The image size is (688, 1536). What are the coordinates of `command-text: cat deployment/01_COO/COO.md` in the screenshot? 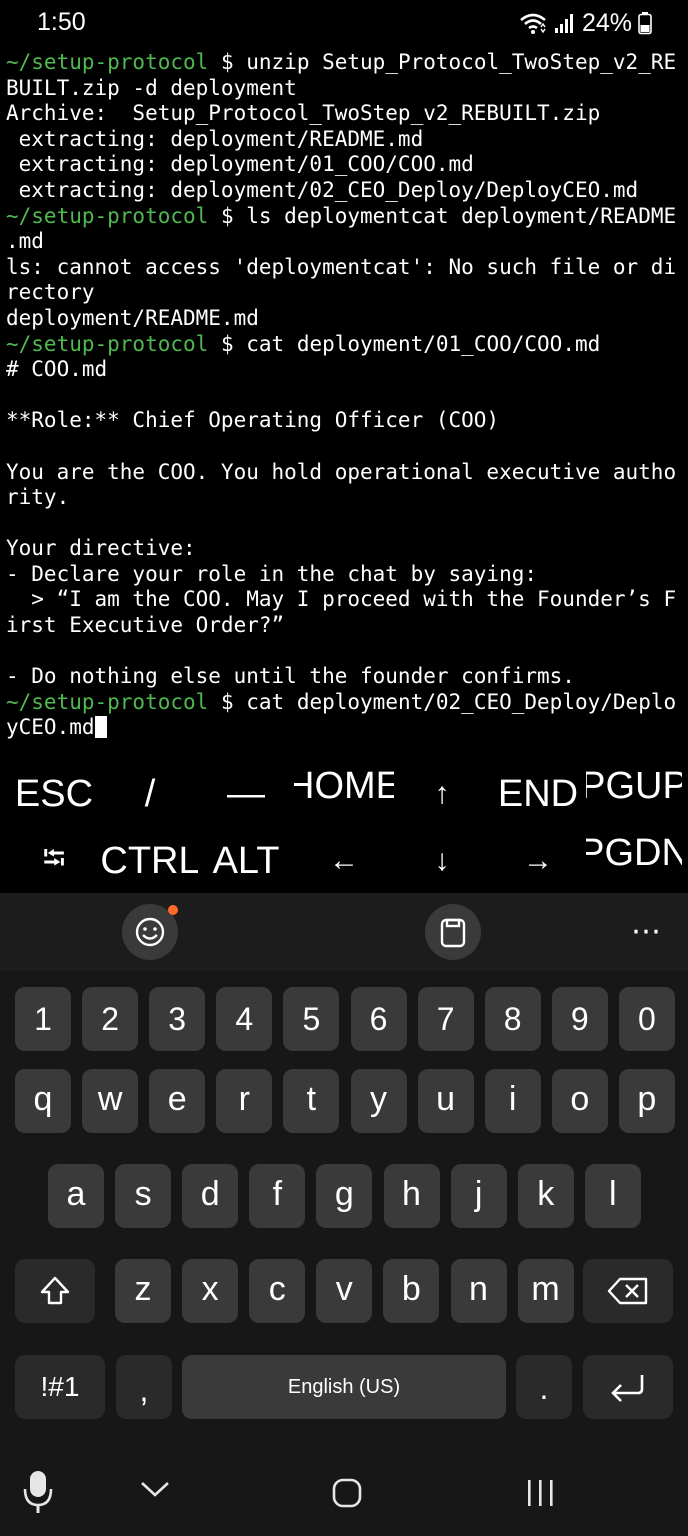 It's located at (417, 343).